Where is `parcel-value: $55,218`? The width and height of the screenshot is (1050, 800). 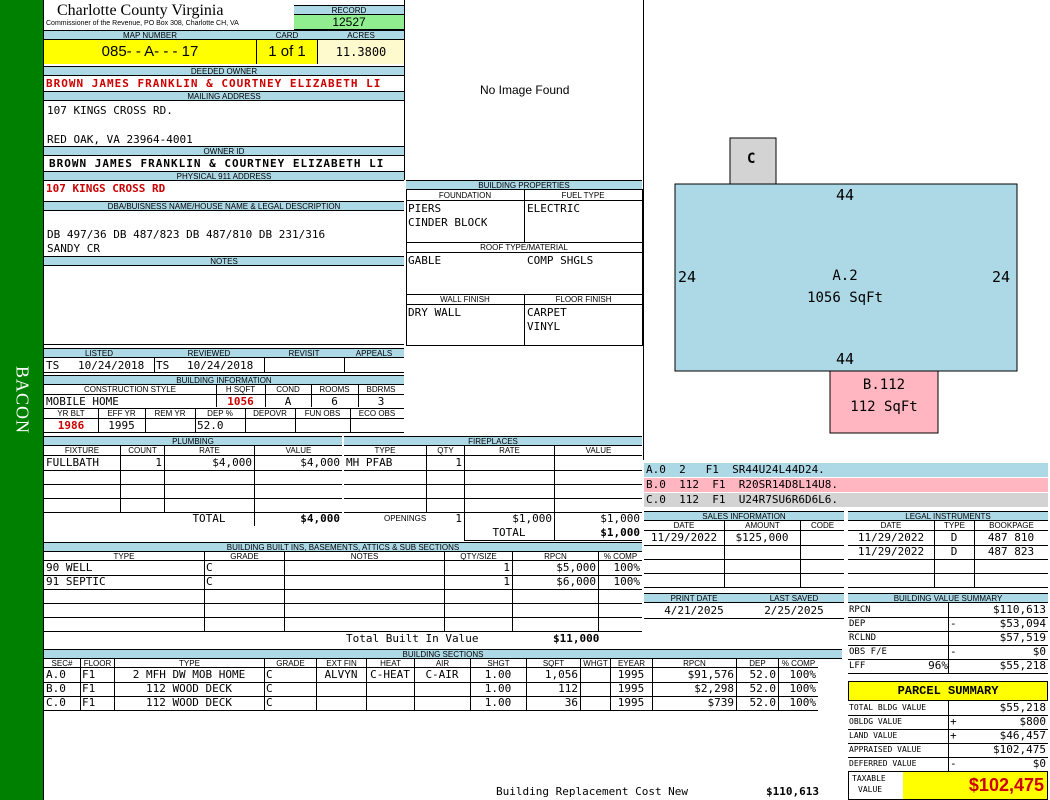
parcel-value: $55,218 is located at coordinates (1022, 707).